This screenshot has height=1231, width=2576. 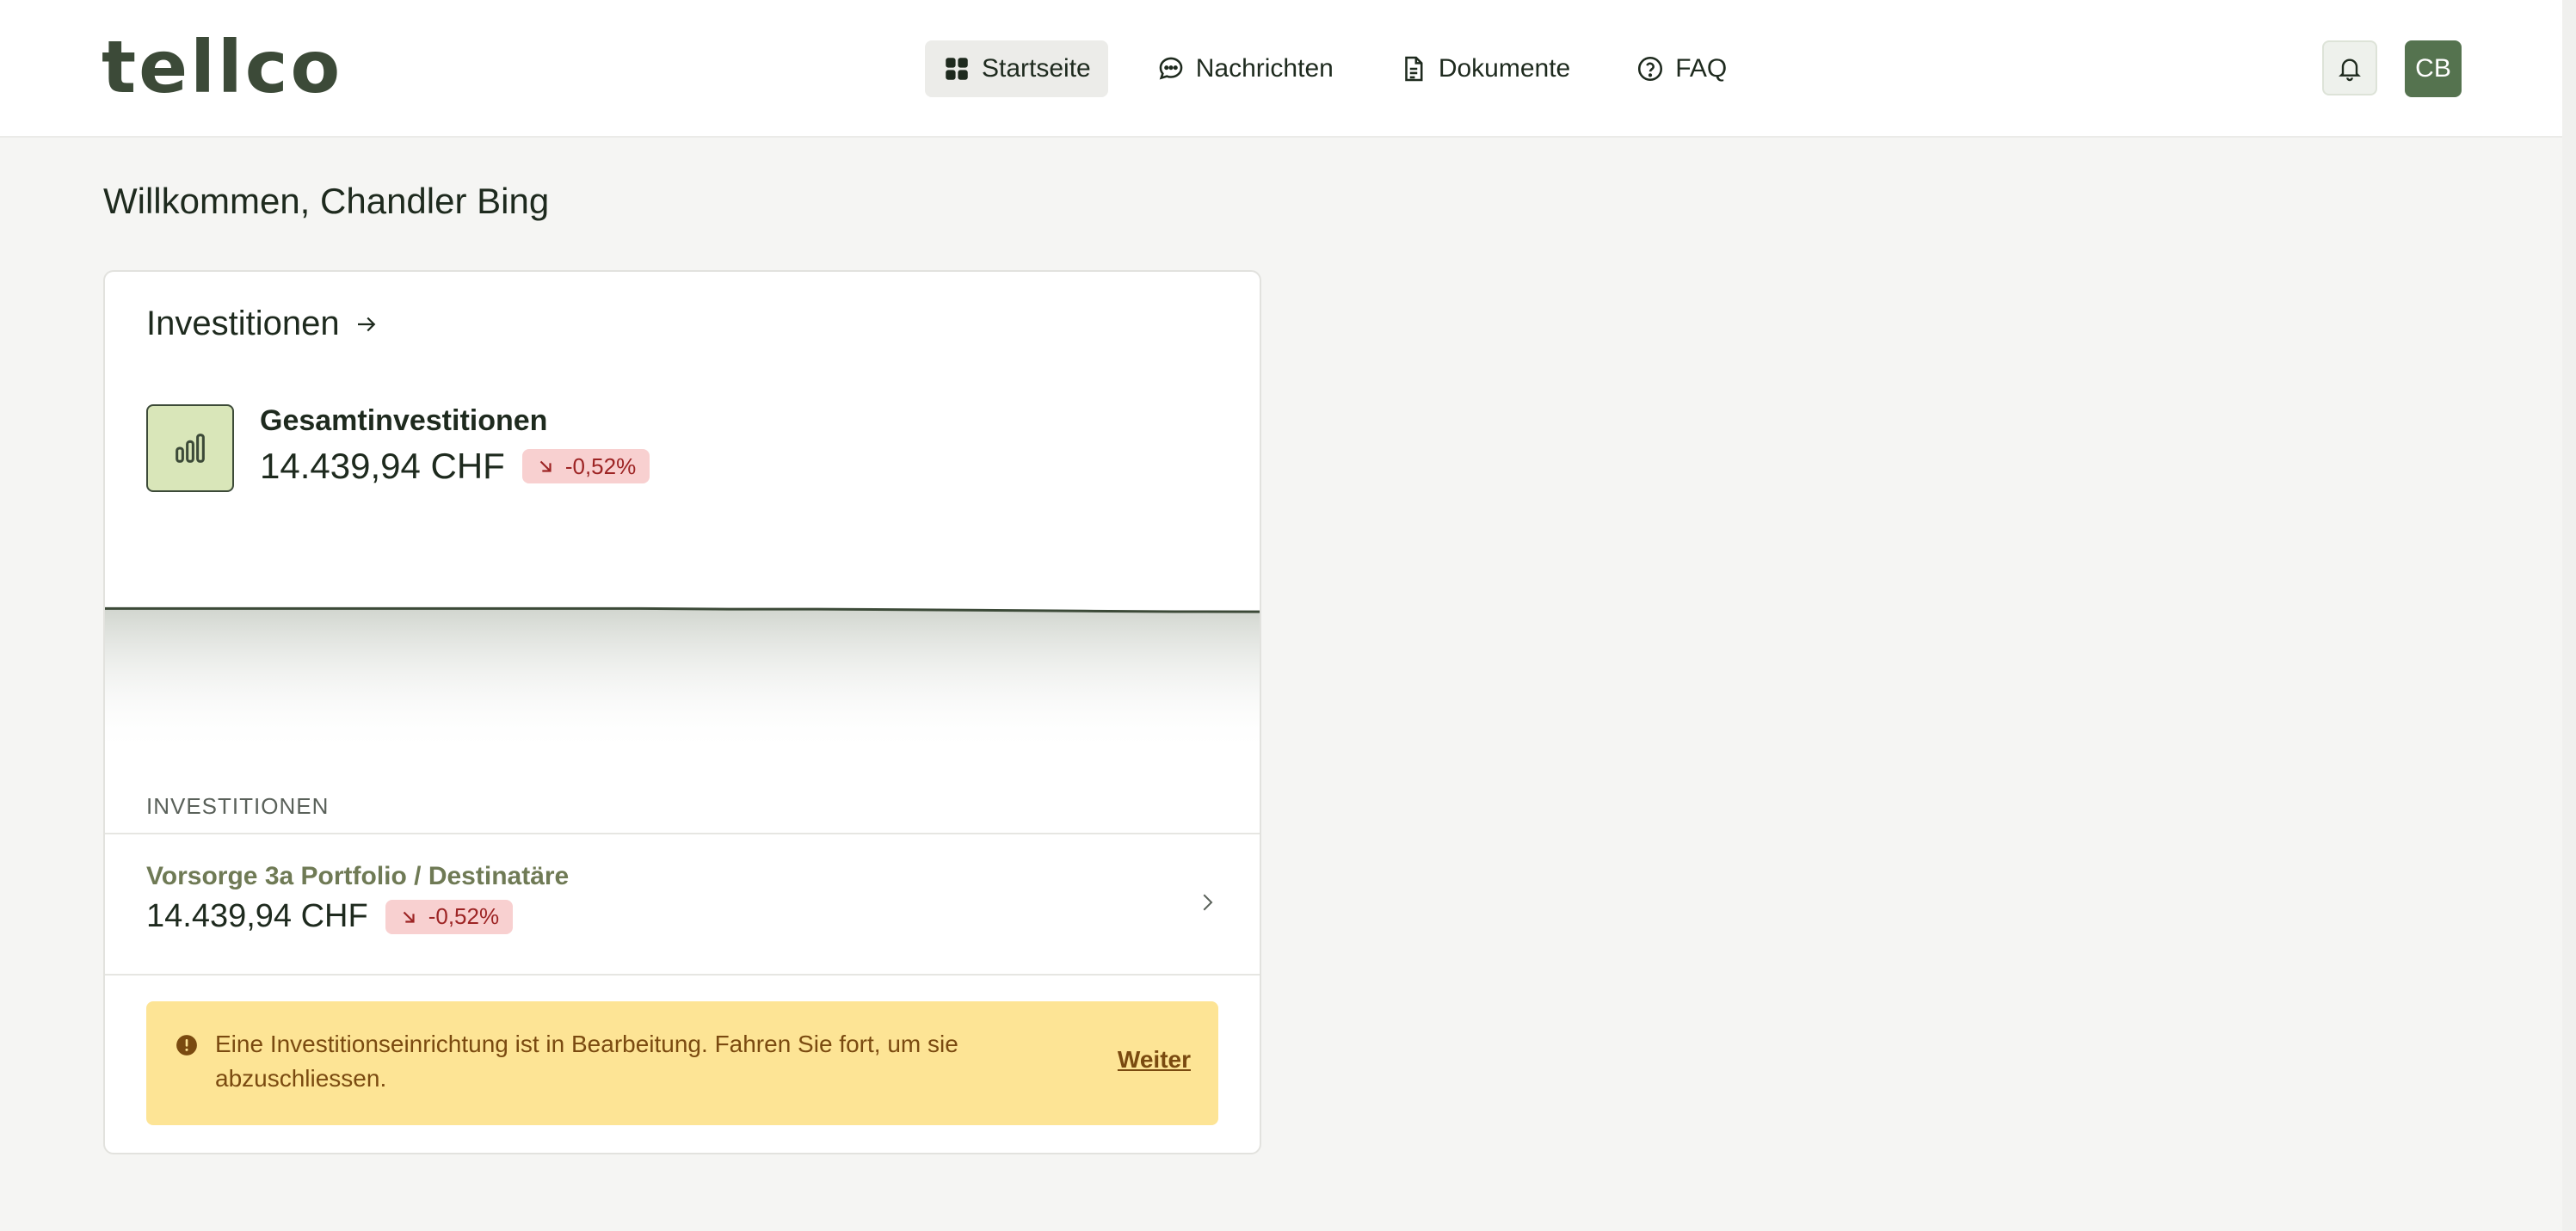 What do you see at coordinates (257, 916) in the screenshot?
I see `portfolio-value: 14.439,94 CHF` at bounding box center [257, 916].